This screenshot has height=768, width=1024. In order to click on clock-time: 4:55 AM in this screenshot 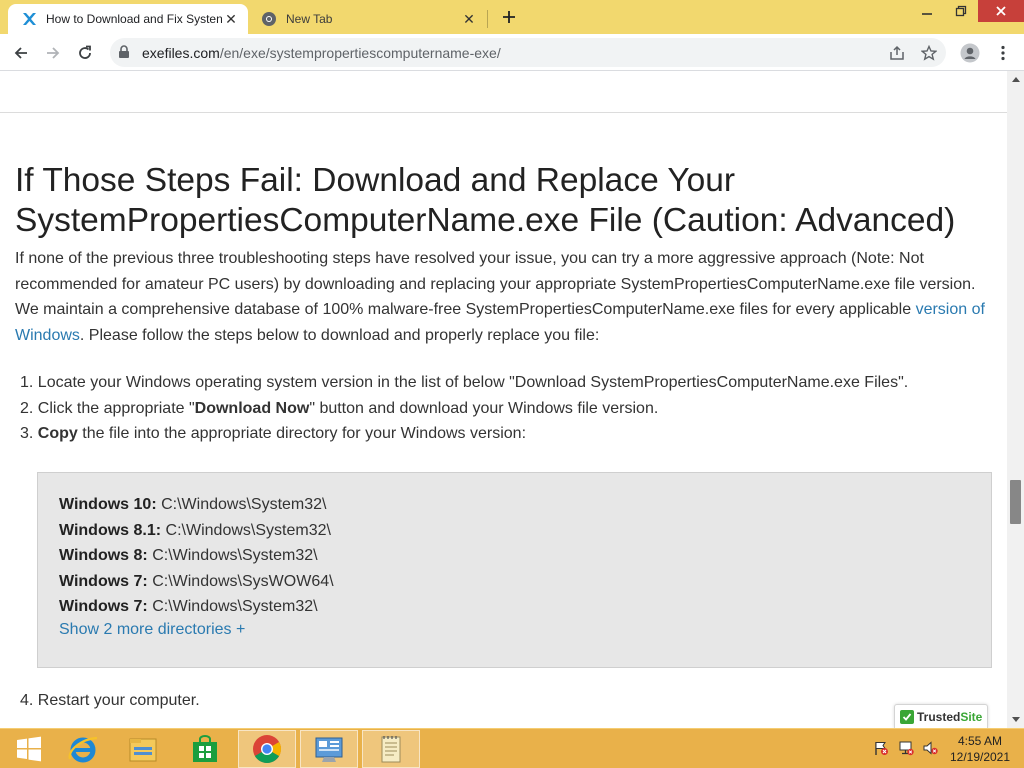, I will do `click(980, 741)`.